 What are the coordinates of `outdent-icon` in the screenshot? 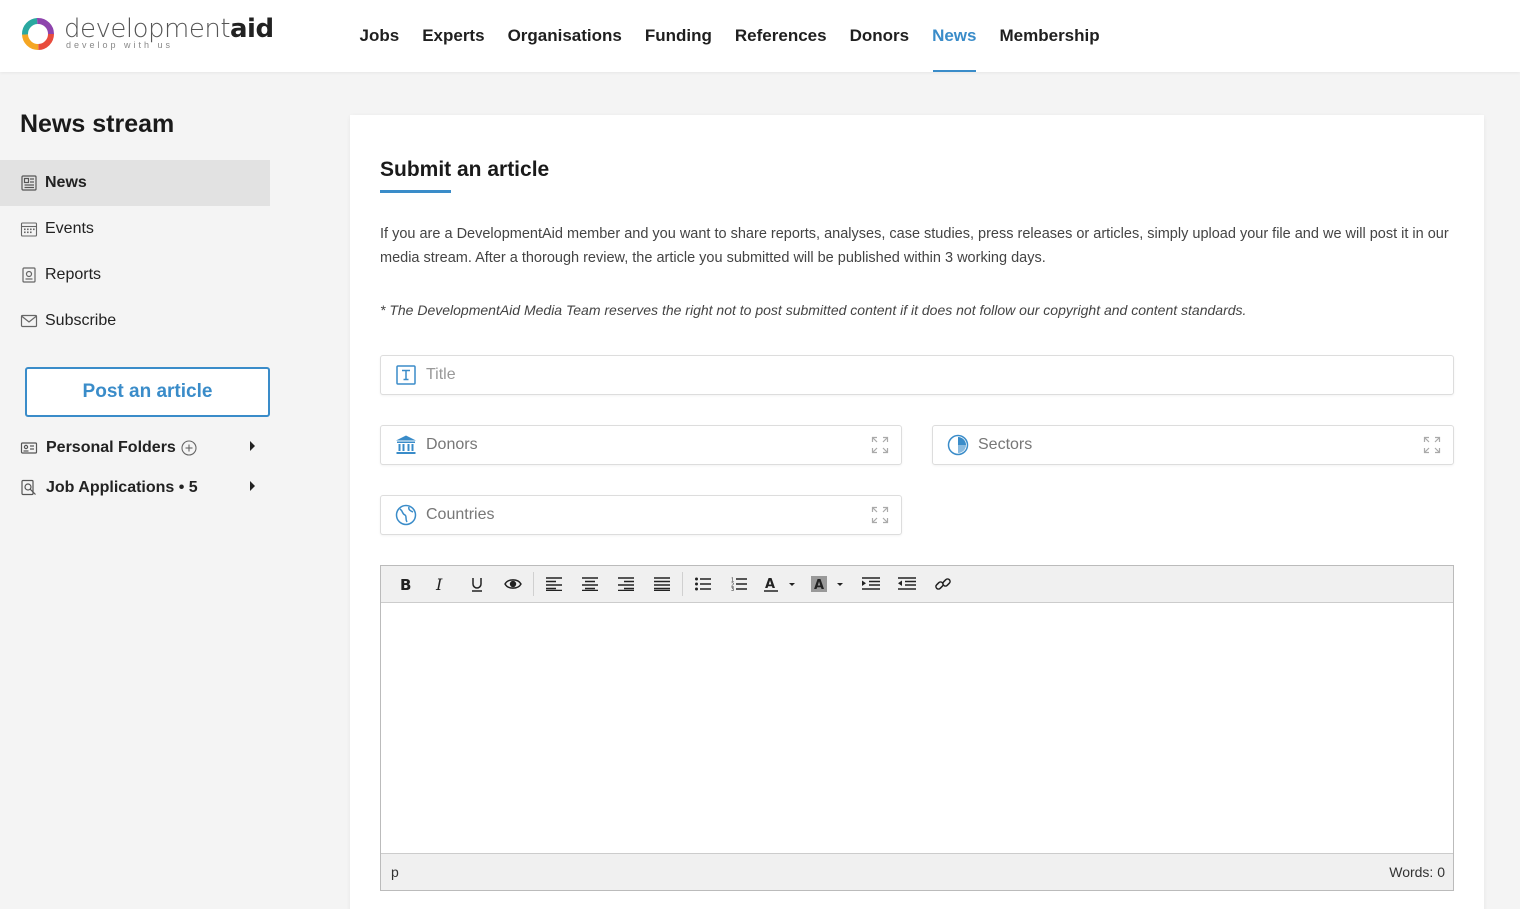 It's located at (907, 584).